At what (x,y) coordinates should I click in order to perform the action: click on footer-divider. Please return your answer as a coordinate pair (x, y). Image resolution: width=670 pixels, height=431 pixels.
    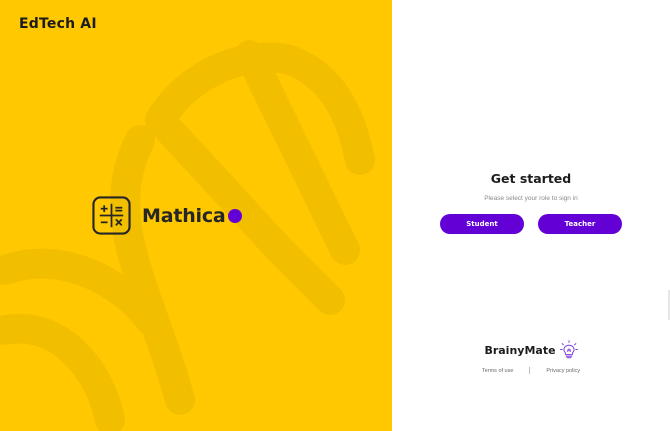
    Looking at the image, I should click on (530, 370).